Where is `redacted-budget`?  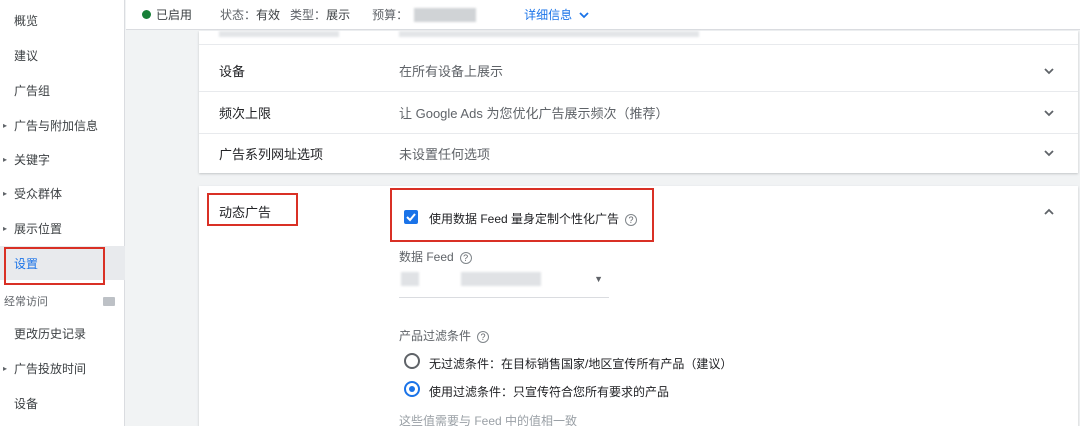
redacted-budget is located at coordinates (445, 14).